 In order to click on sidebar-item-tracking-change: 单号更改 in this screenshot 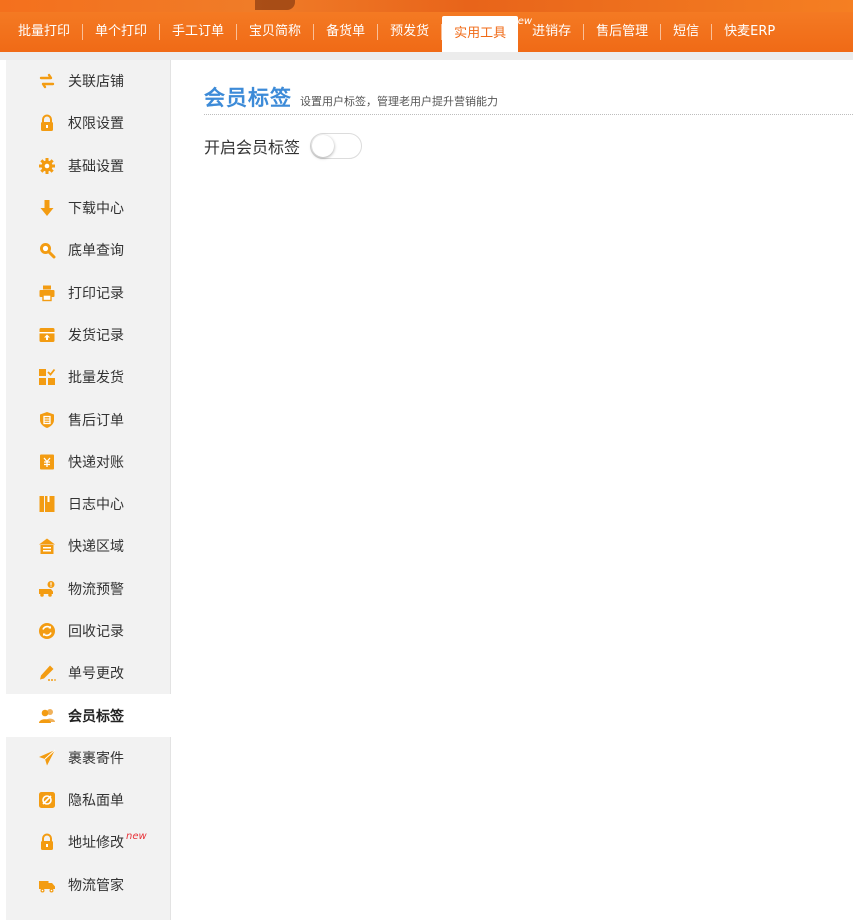, I will do `click(88, 673)`.